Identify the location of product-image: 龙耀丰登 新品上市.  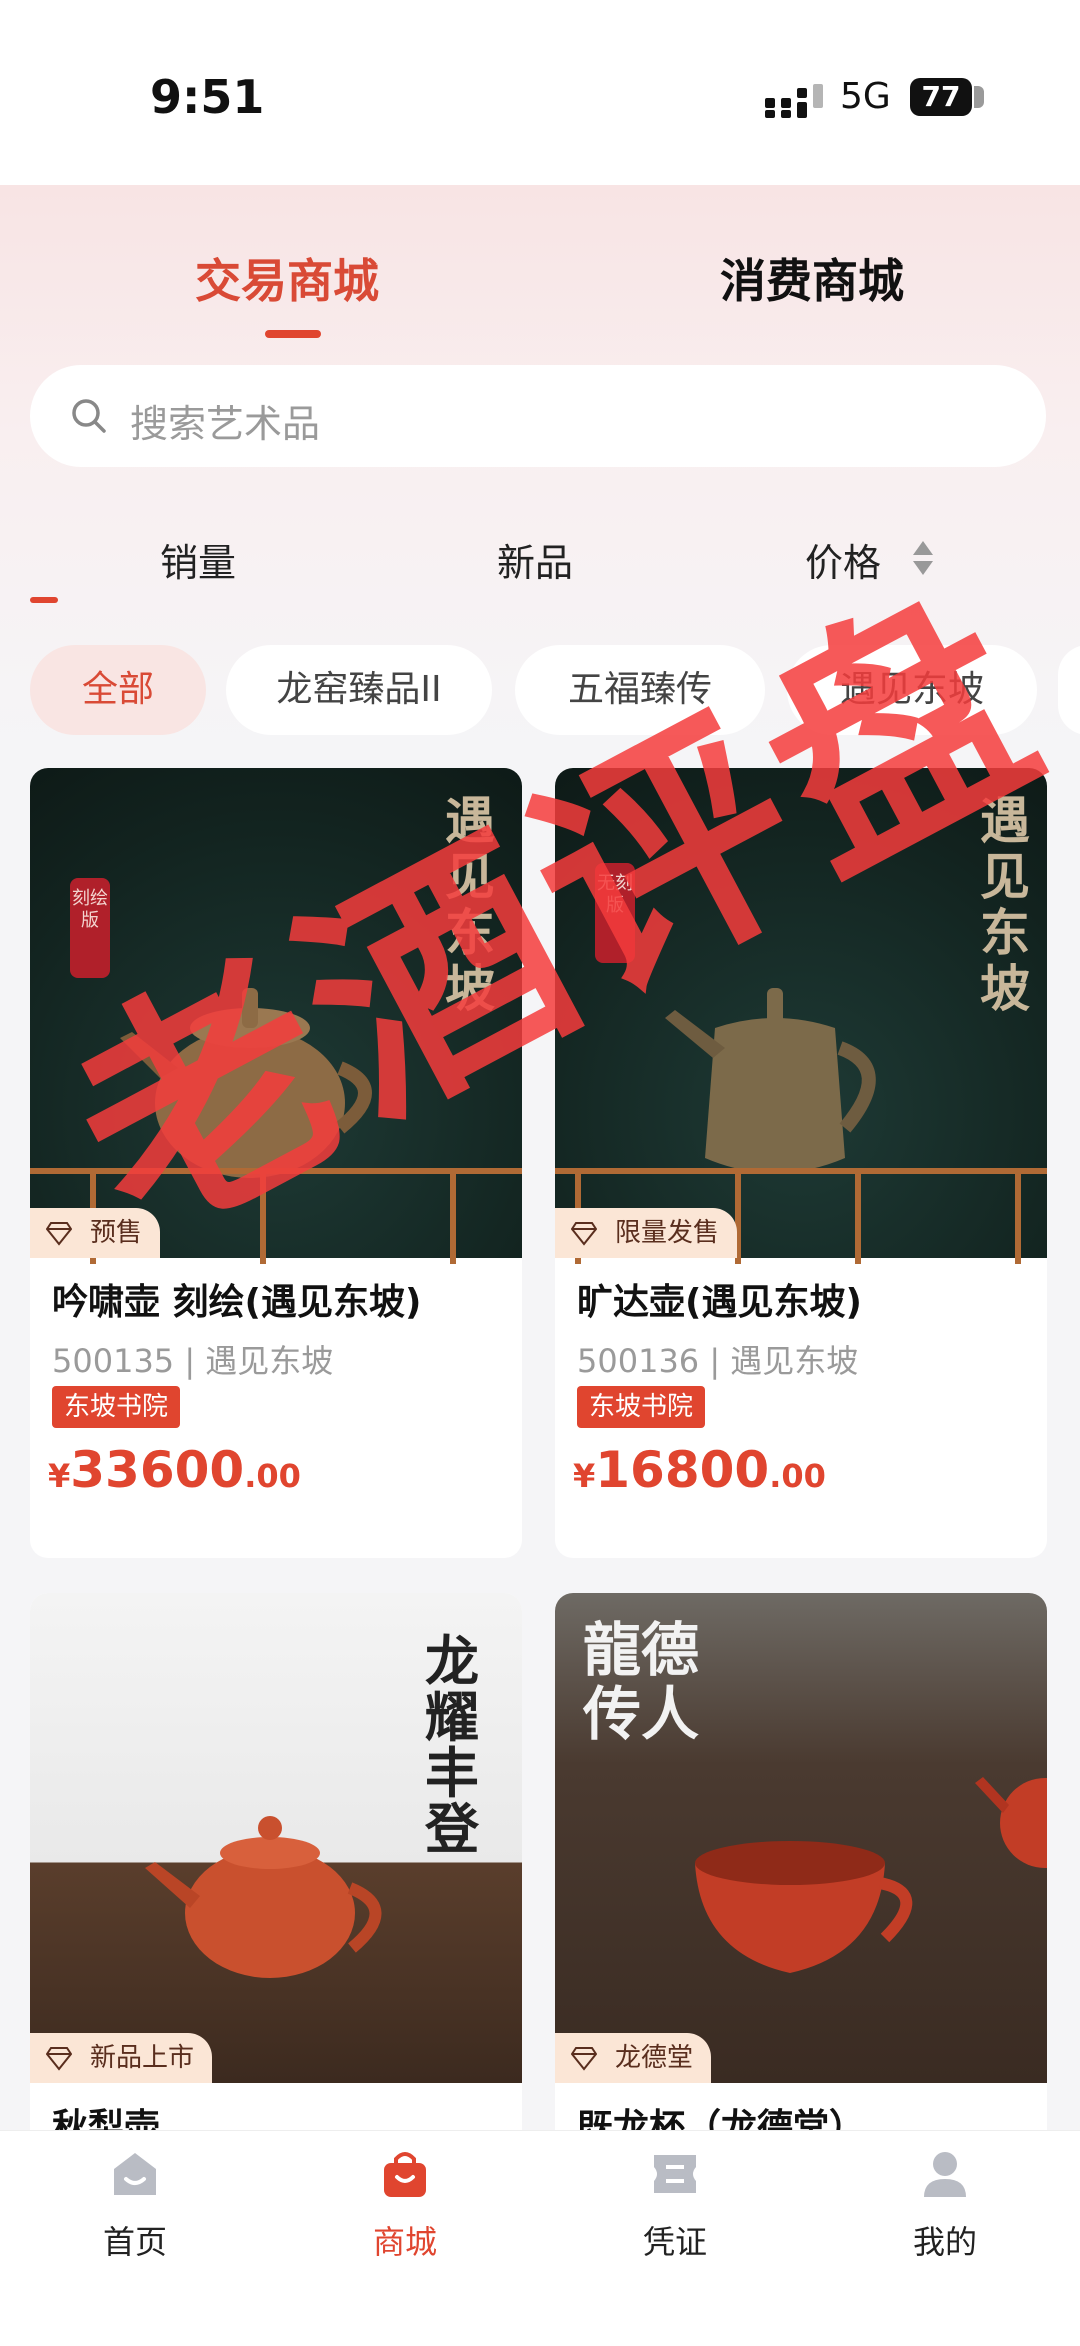
(276, 1838).